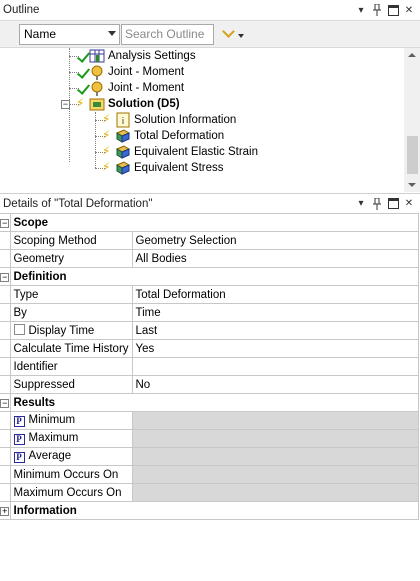  I want to click on vertical-scrollbar, so click(412, 120).